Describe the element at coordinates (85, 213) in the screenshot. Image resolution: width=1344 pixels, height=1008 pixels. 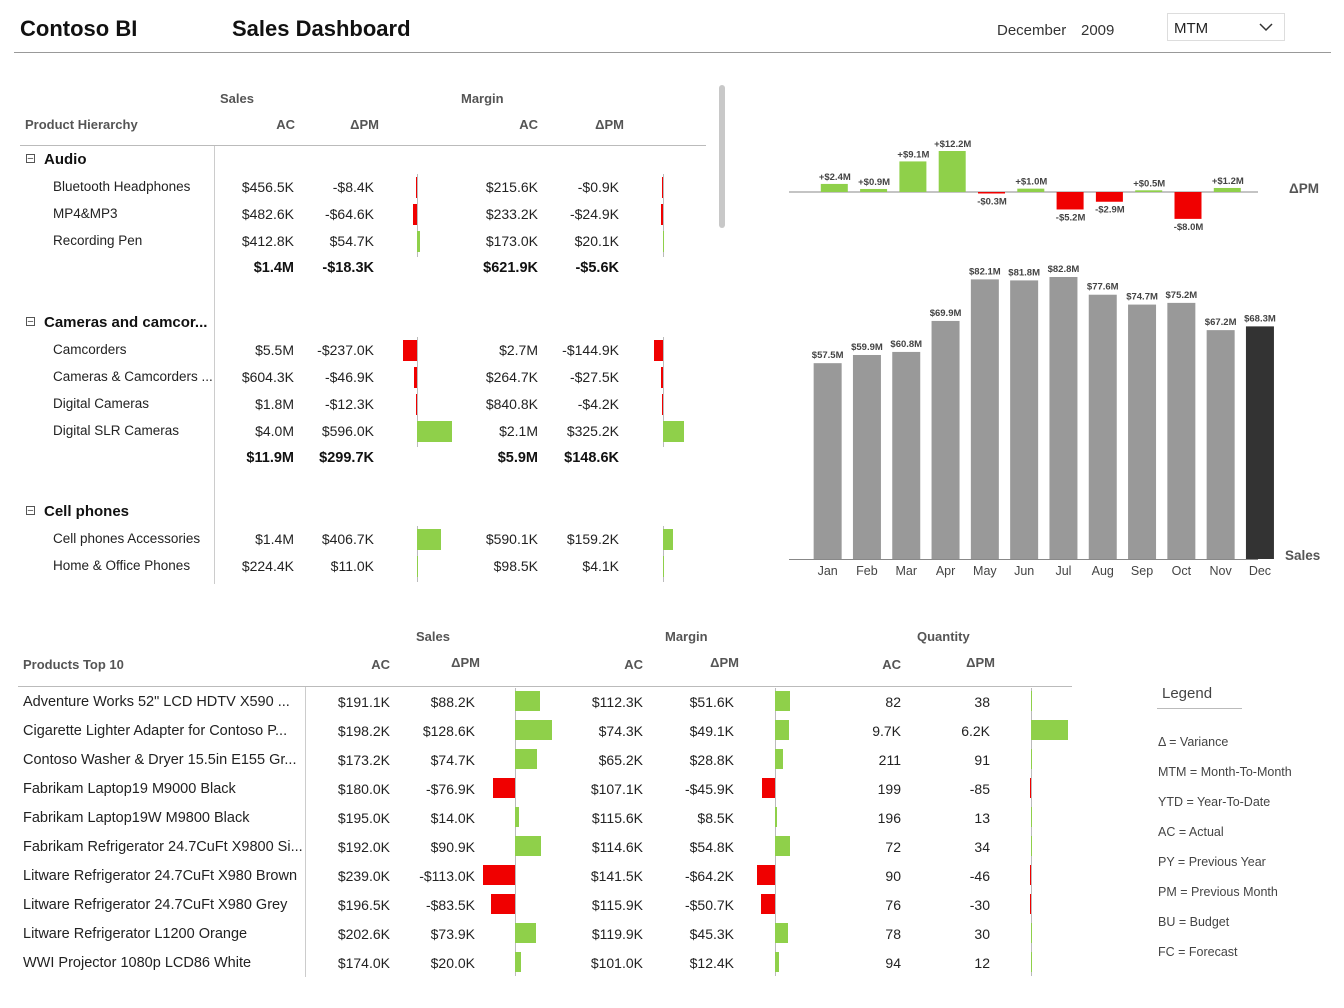
I see `hier-row-name: MP4&MP3` at that location.